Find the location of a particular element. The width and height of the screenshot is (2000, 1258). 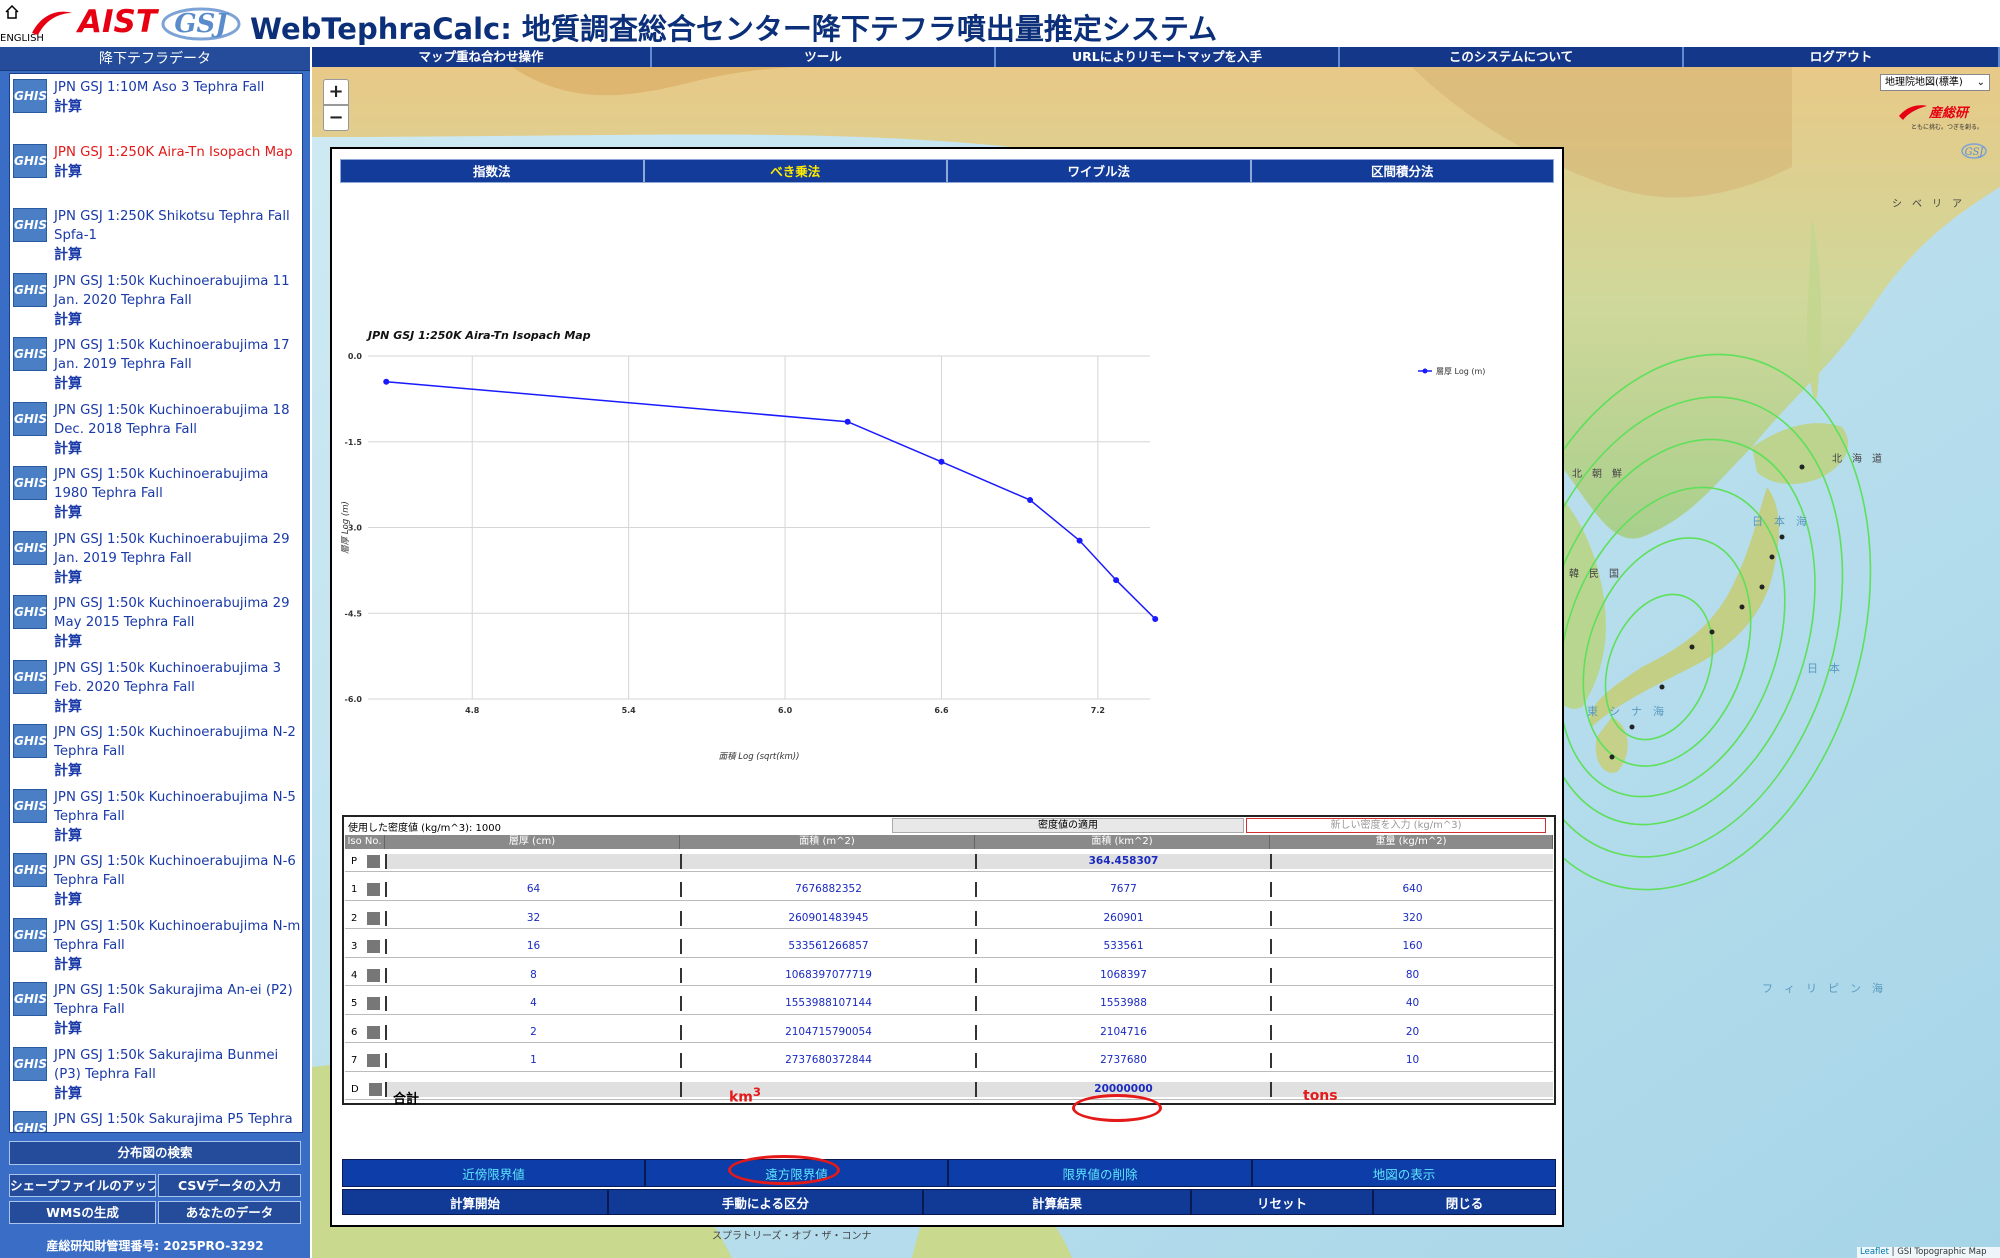

dataset-name: JPN GSJ 1:10M Aso 3 Tephra Fall is located at coordinates (178, 87).